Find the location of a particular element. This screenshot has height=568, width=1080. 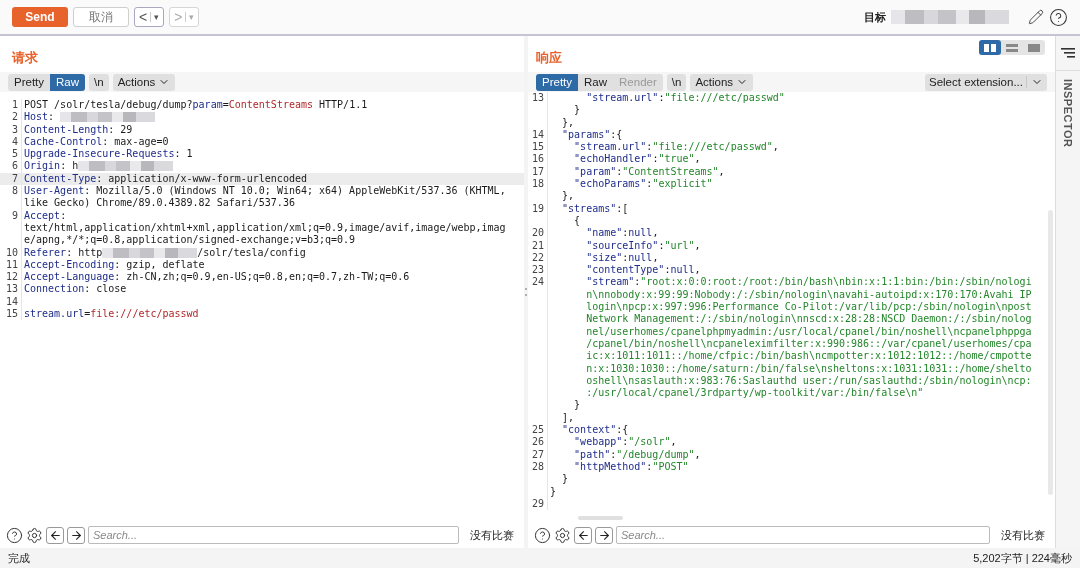

code-line: { is located at coordinates (577, 221).